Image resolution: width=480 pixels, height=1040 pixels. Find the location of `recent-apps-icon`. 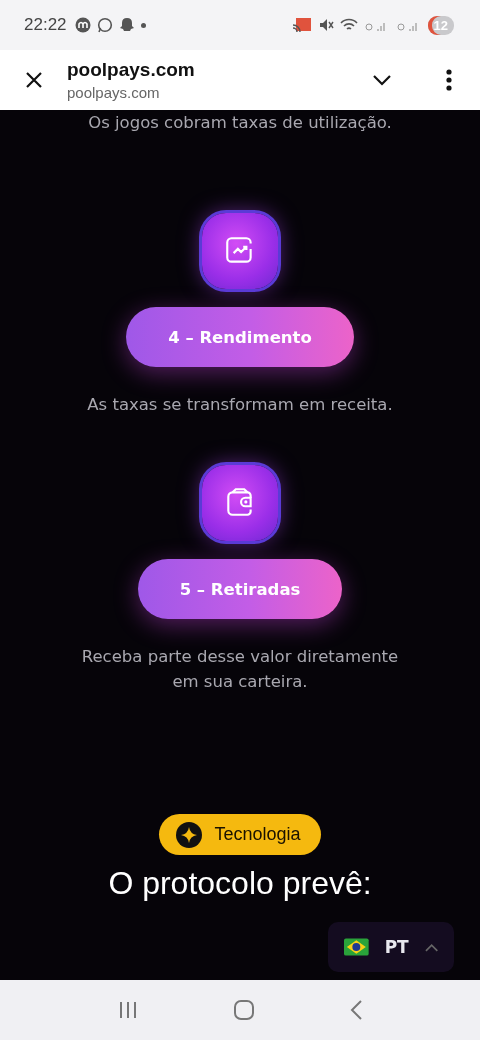

recent-apps-icon is located at coordinates (128, 1010).